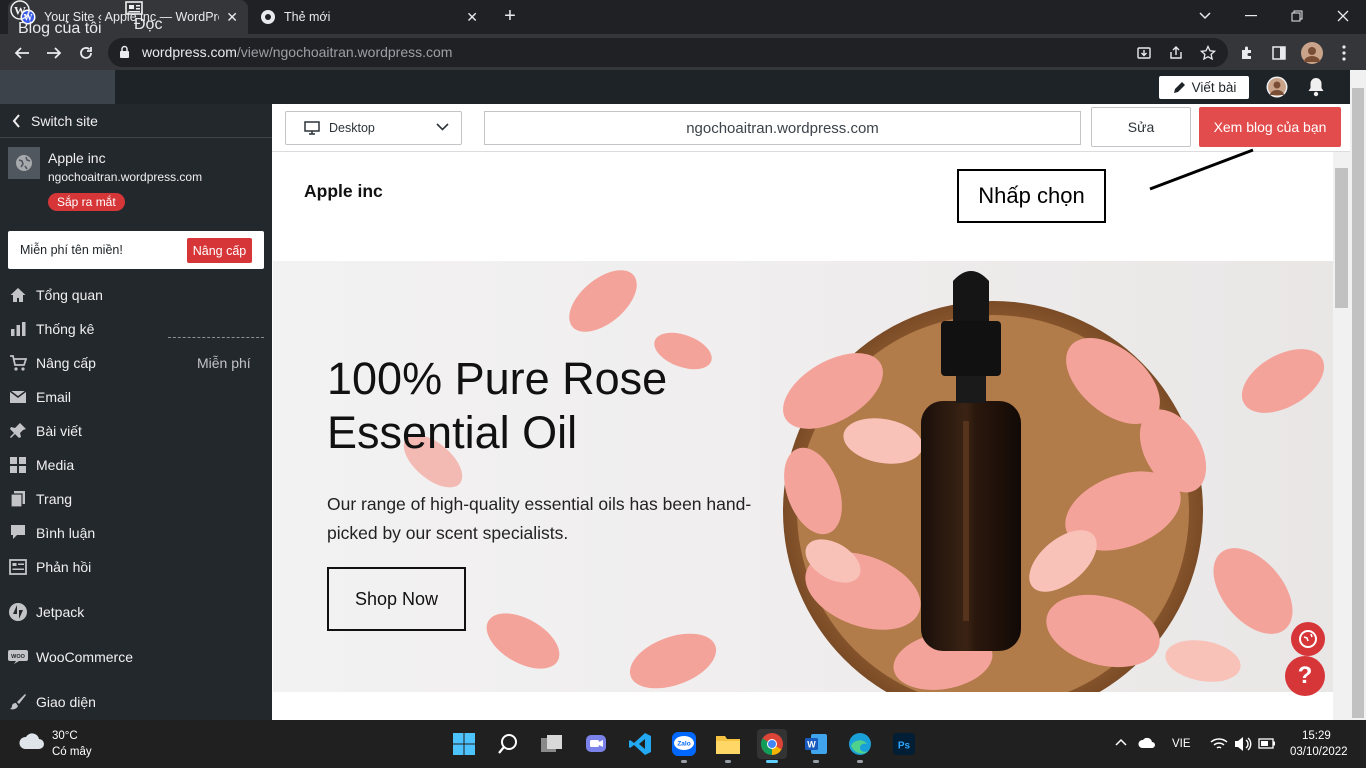 The width and height of the screenshot is (1366, 768). What do you see at coordinates (1312, 53) in the screenshot?
I see `profile-avatar` at bounding box center [1312, 53].